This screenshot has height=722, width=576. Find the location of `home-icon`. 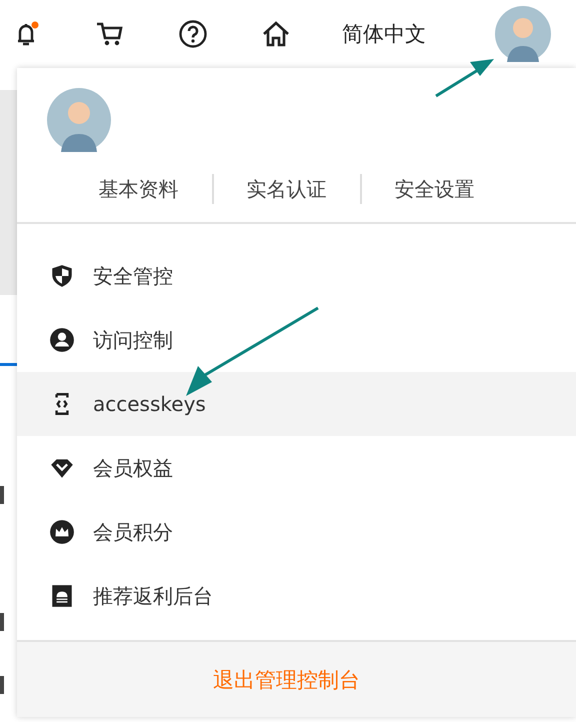

home-icon is located at coordinates (276, 34).